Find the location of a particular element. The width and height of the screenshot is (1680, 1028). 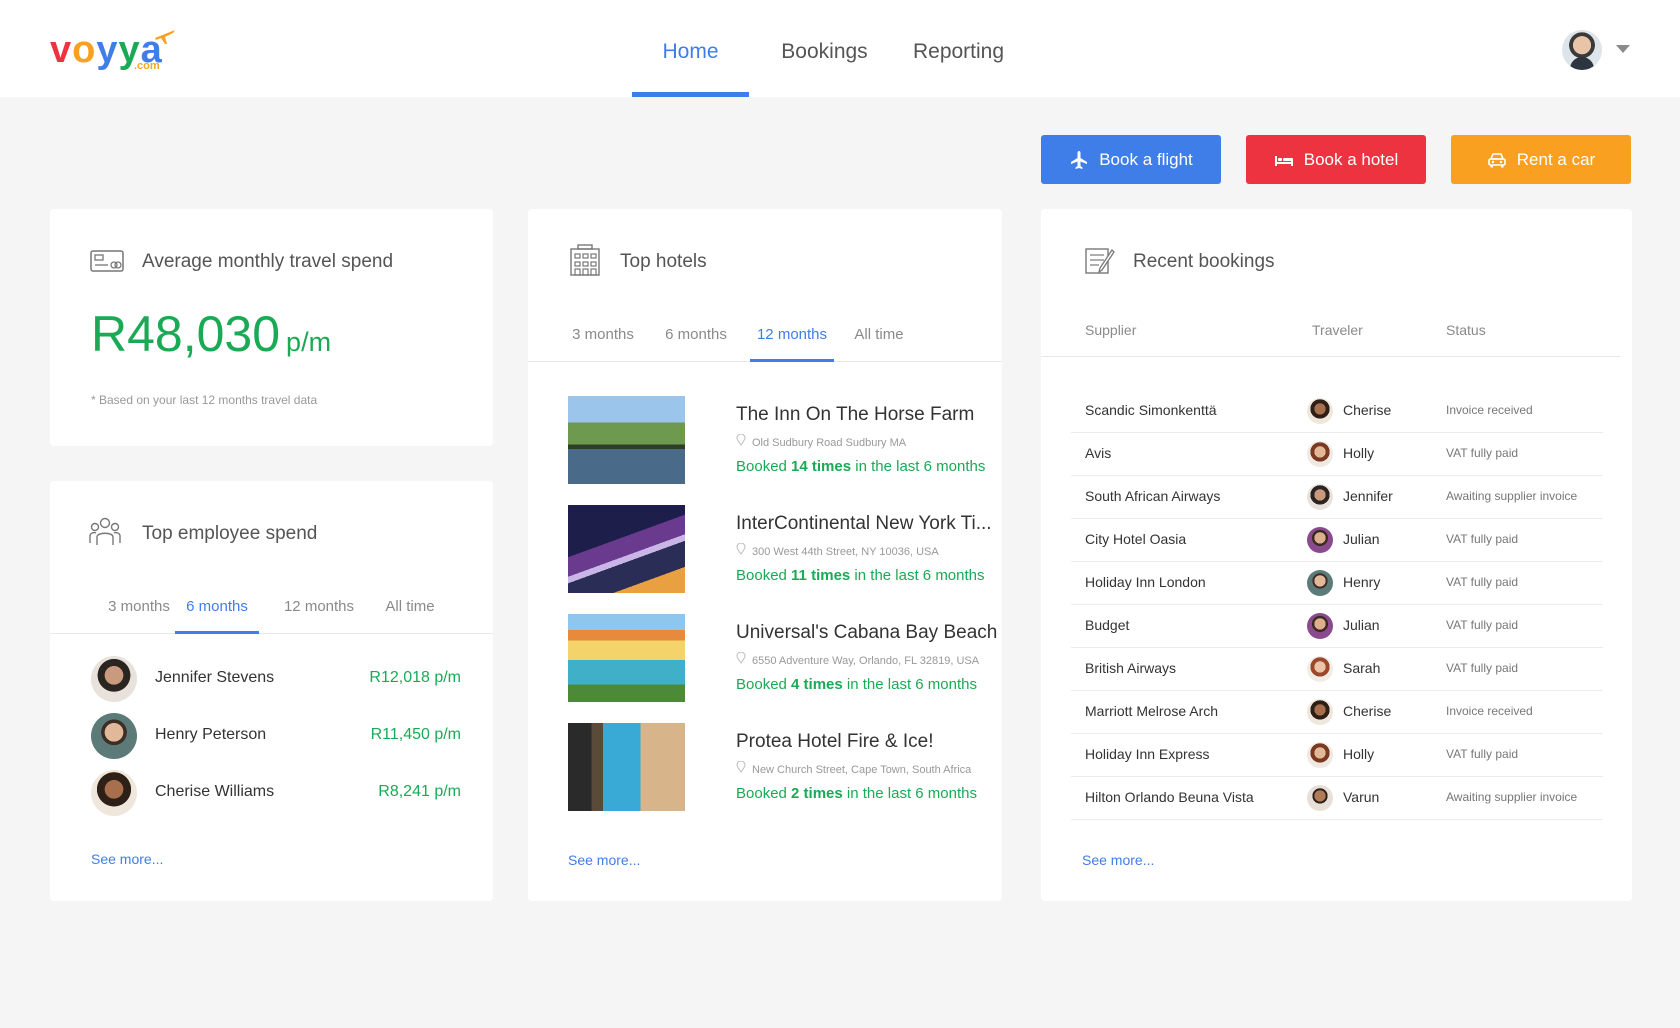

team-icon is located at coordinates (105, 531).